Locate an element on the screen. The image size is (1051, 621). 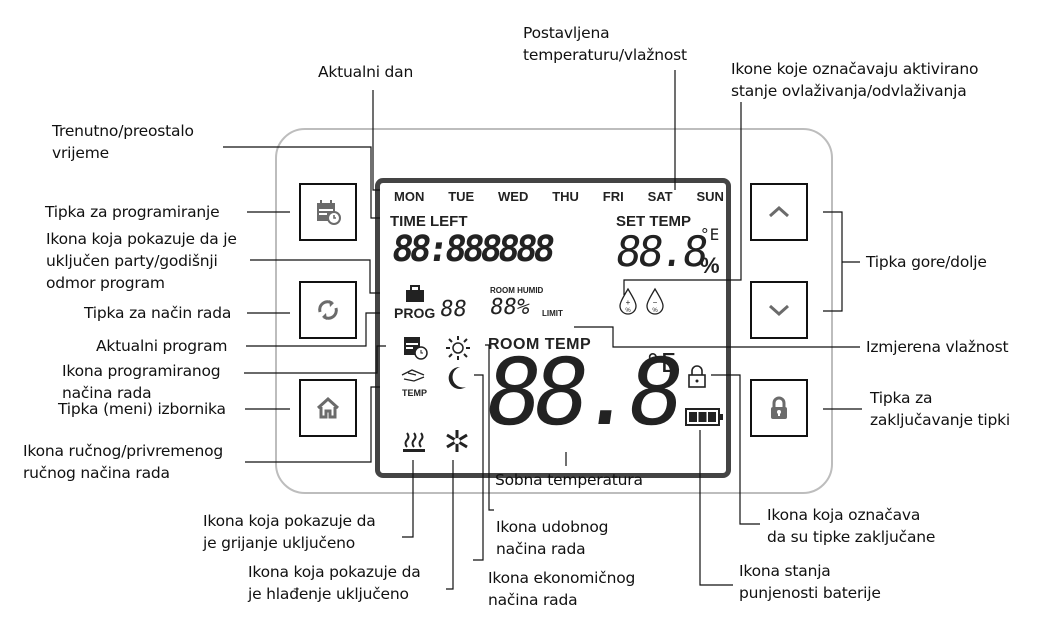
label-room-temp: Sobna temperatura is located at coordinates (569, 480).